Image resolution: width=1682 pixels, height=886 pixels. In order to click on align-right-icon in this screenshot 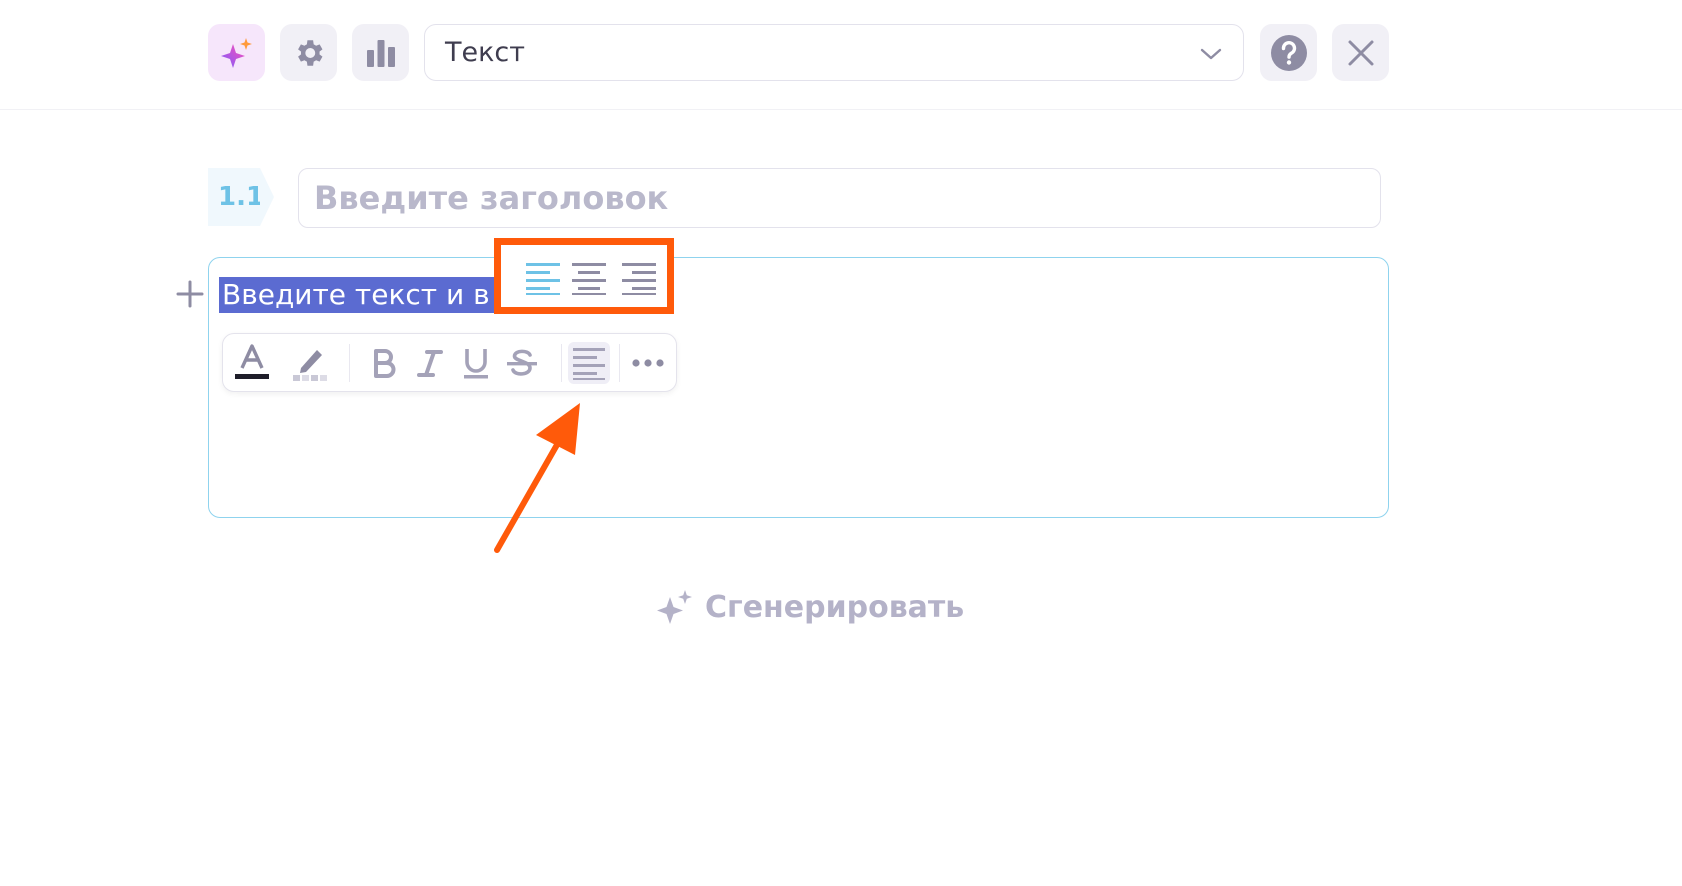, I will do `click(639, 279)`.